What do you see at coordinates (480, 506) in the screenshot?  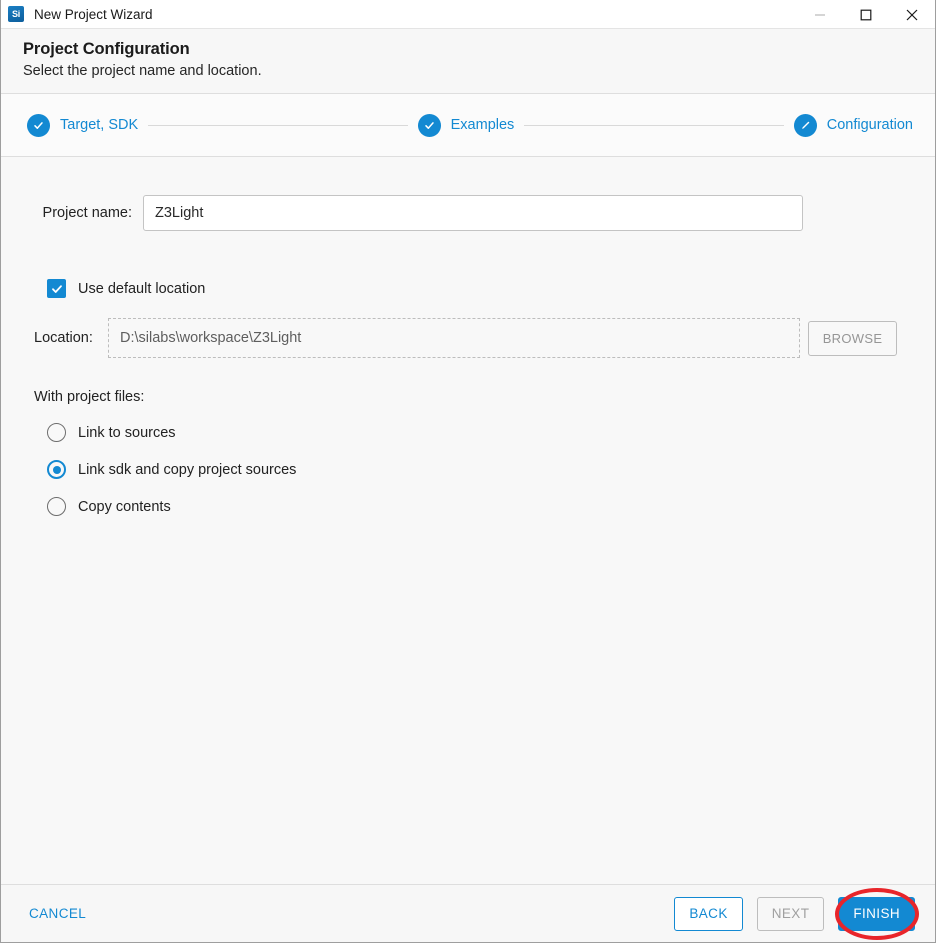 I see `radio-copy-contents: Copy contents` at bounding box center [480, 506].